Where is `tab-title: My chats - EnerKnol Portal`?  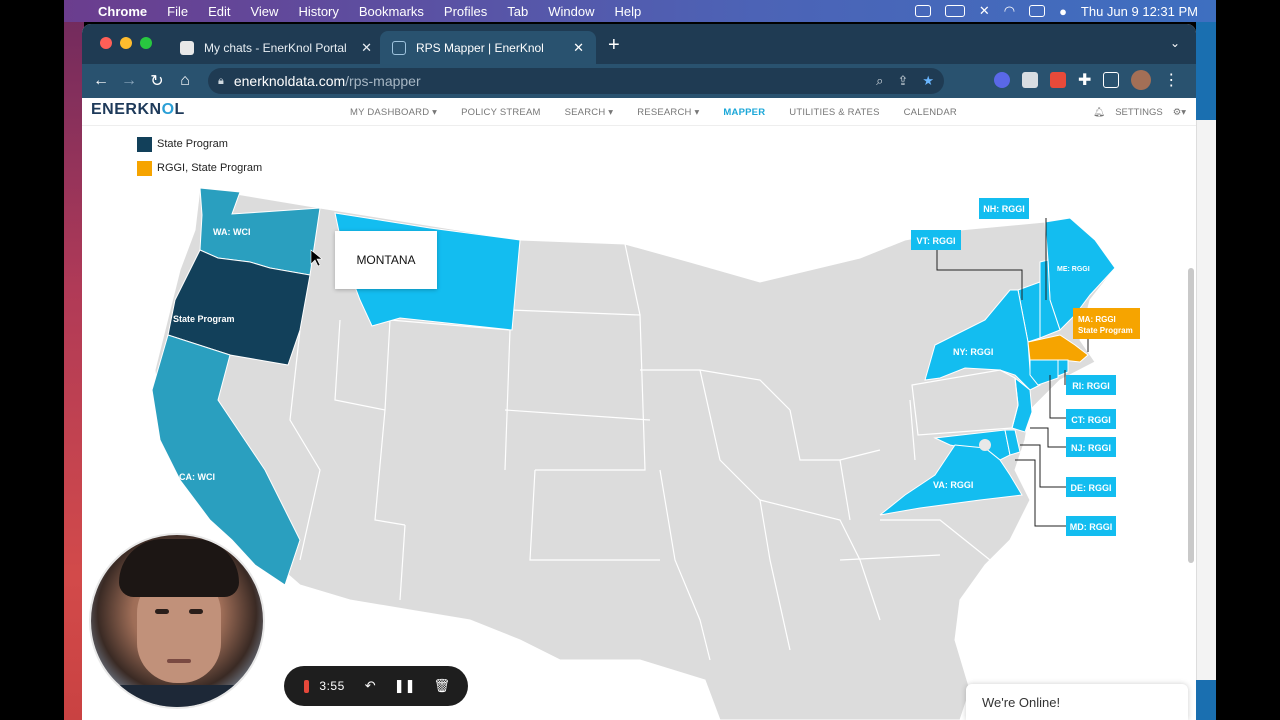 tab-title: My chats - EnerKnol Portal is located at coordinates (275, 47).